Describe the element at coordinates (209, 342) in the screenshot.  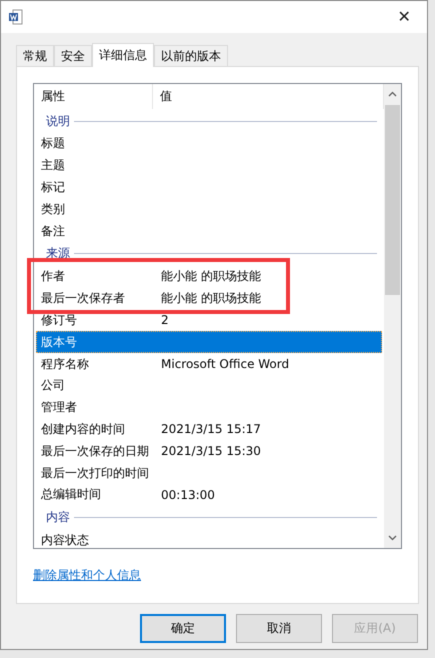
I see `property-row: 版本号` at that location.